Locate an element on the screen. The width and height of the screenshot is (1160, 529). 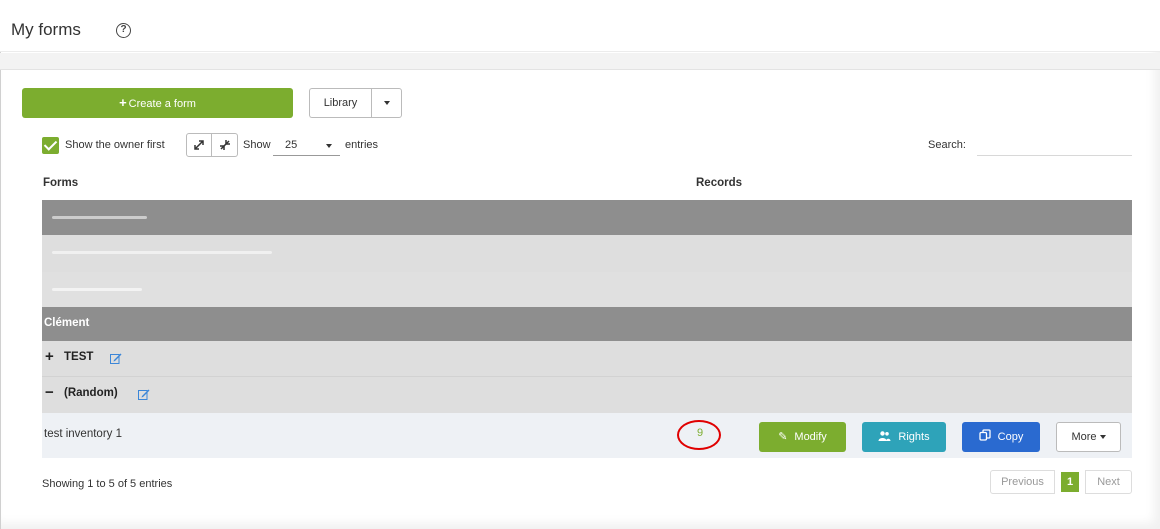
page-title: My forms is located at coordinates (46, 29).